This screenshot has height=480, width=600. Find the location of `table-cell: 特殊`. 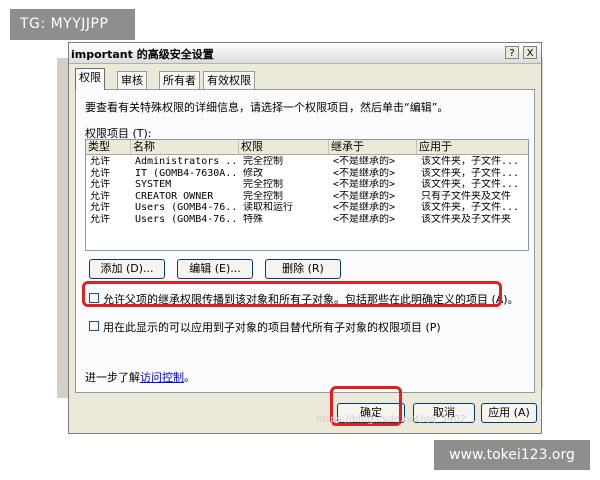

table-cell: 特殊 is located at coordinates (253, 219).